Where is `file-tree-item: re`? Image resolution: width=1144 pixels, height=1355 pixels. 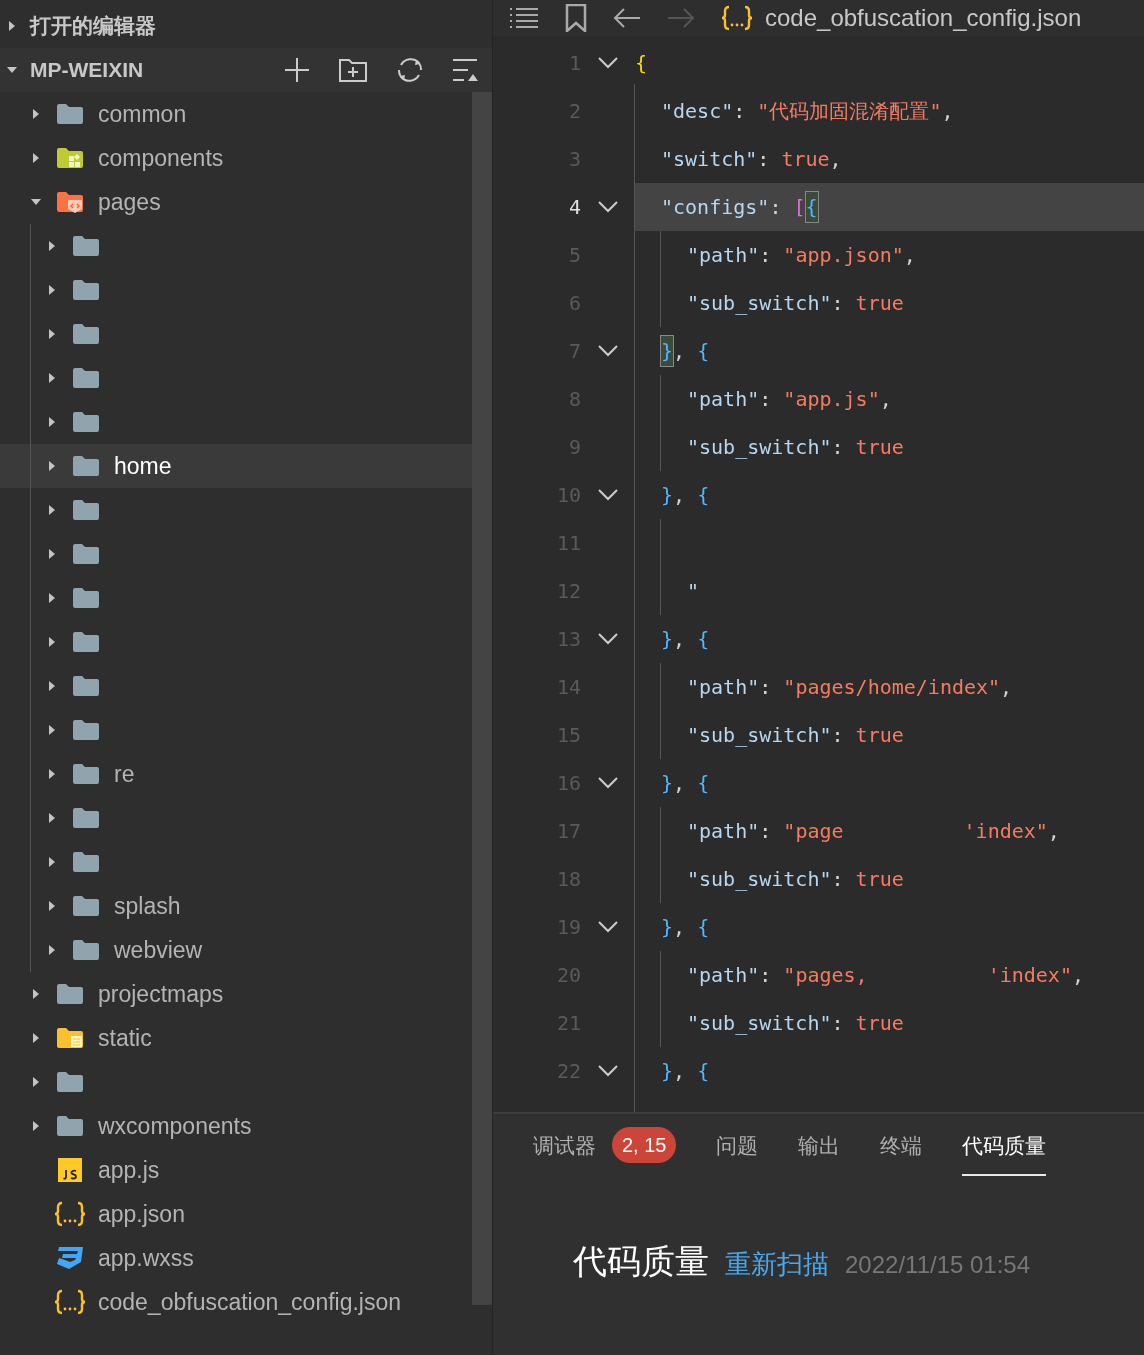
file-tree-item: re is located at coordinates (236, 774).